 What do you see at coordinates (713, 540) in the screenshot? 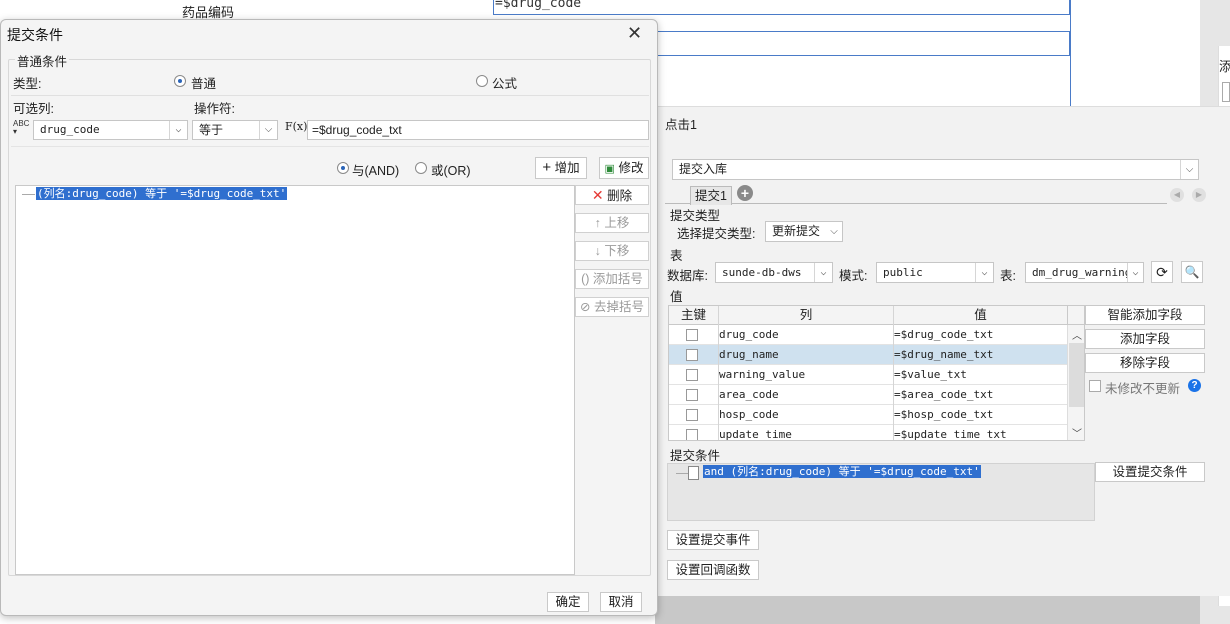
I see `set-submit-event-button: 设置提交事件` at bounding box center [713, 540].